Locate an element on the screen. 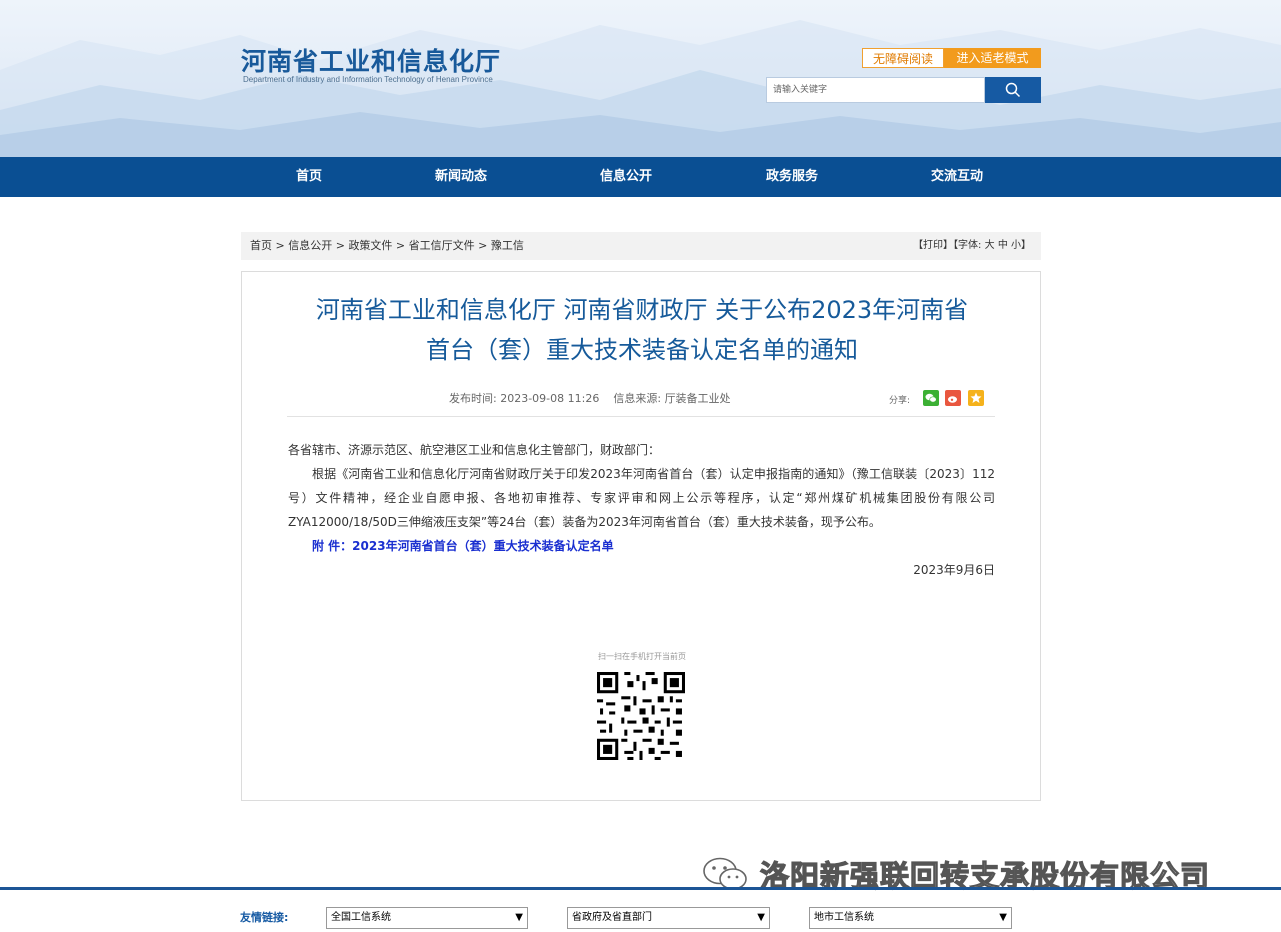  breadcrumb-item: 政策文件 is located at coordinates (370, 245).